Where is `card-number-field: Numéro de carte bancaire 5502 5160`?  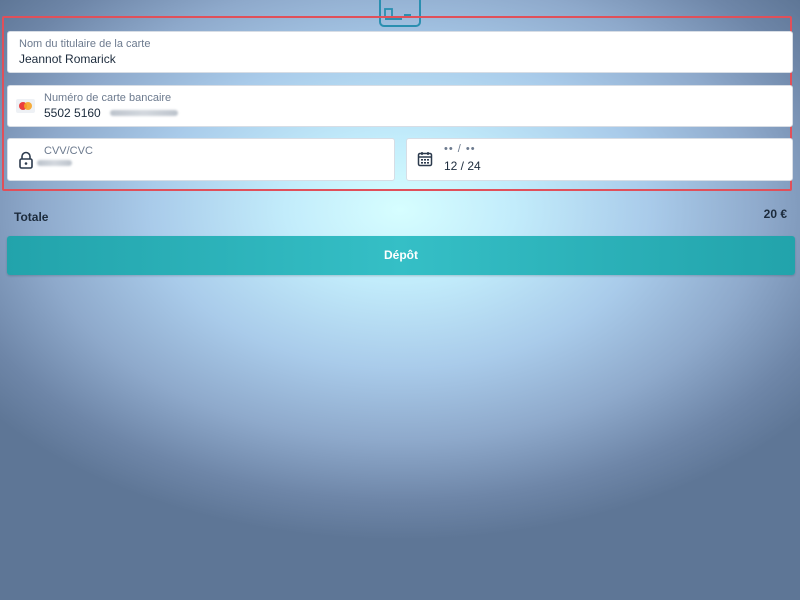 card-number-field: Numéro de carte bancaire 5502 5160 is located at coordinates (400, 106).